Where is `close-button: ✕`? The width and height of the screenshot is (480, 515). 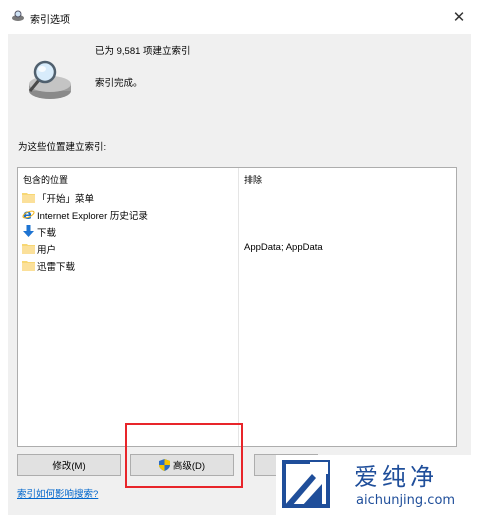 close-button: ✕ is located at coordinates (459, 17).